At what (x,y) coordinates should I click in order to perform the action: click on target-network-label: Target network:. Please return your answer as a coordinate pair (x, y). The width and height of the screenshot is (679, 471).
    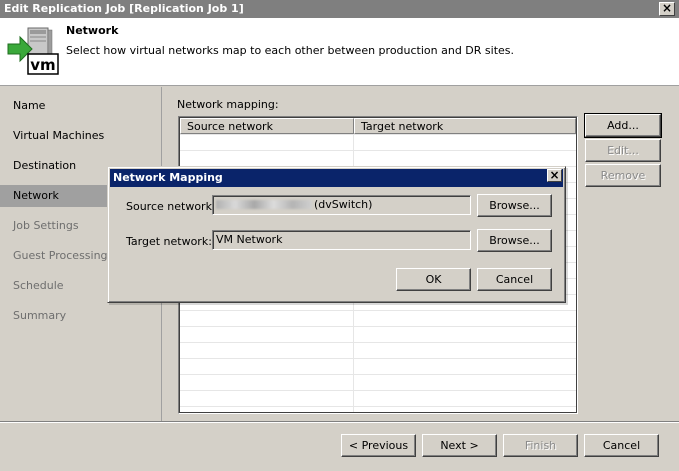
    Looking at the image, I should click on (169, 241).